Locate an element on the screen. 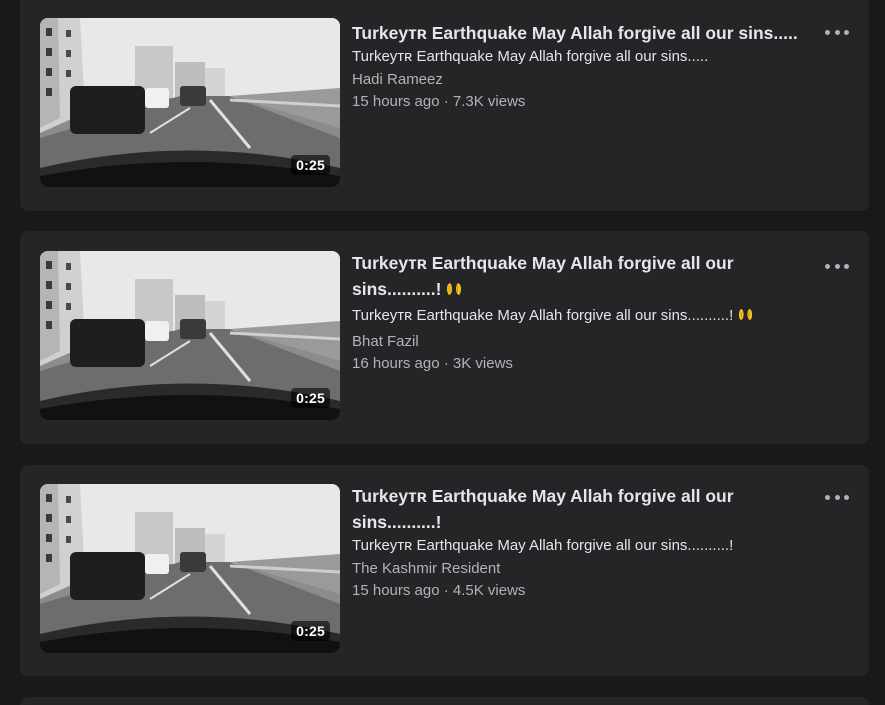 This screenshot has width=885, height=705. video-meta: 15 hours ago · 4.5K views is located at coordinates (439, 590).